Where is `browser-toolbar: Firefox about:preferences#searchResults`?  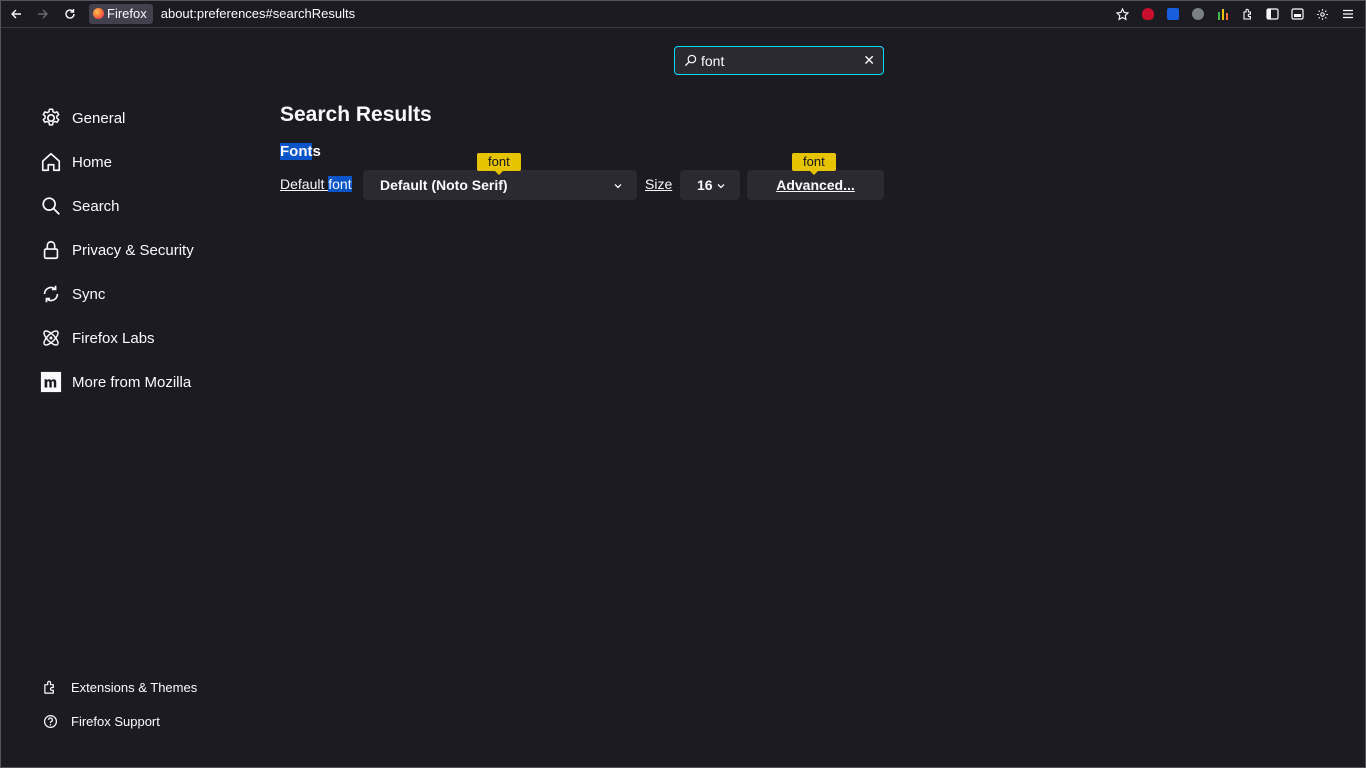 browser-toolbar: Firefox about:preferences#searchResults is located at coordinates (683, 14).